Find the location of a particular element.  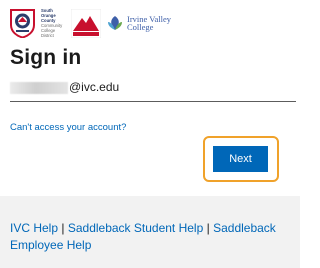

irvine-valley-logo: Irvine Valley College is located at coordinates (138, 23).